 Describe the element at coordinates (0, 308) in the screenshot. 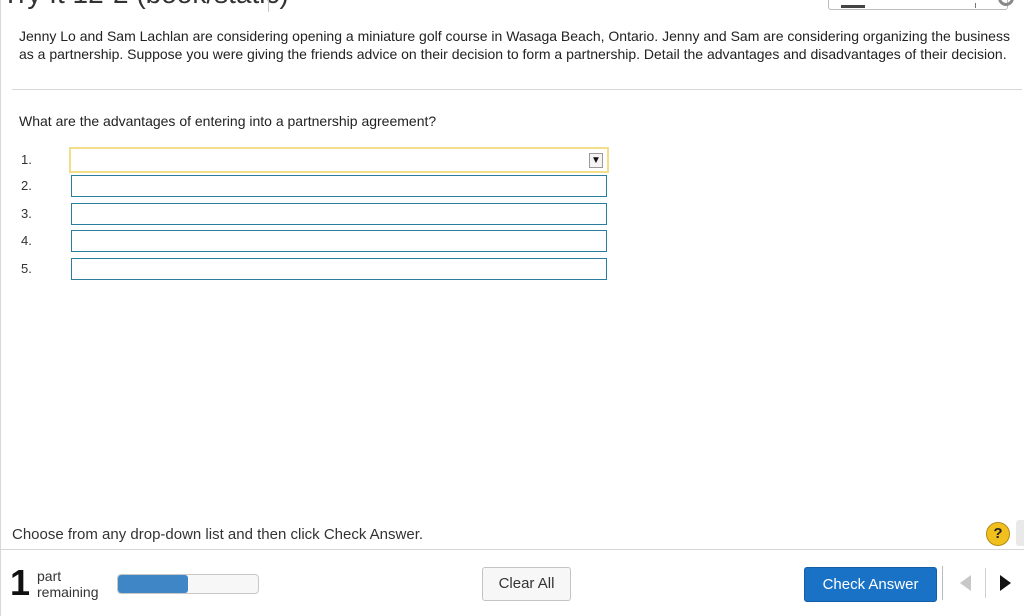

I see `left-edge-rule` at that location.